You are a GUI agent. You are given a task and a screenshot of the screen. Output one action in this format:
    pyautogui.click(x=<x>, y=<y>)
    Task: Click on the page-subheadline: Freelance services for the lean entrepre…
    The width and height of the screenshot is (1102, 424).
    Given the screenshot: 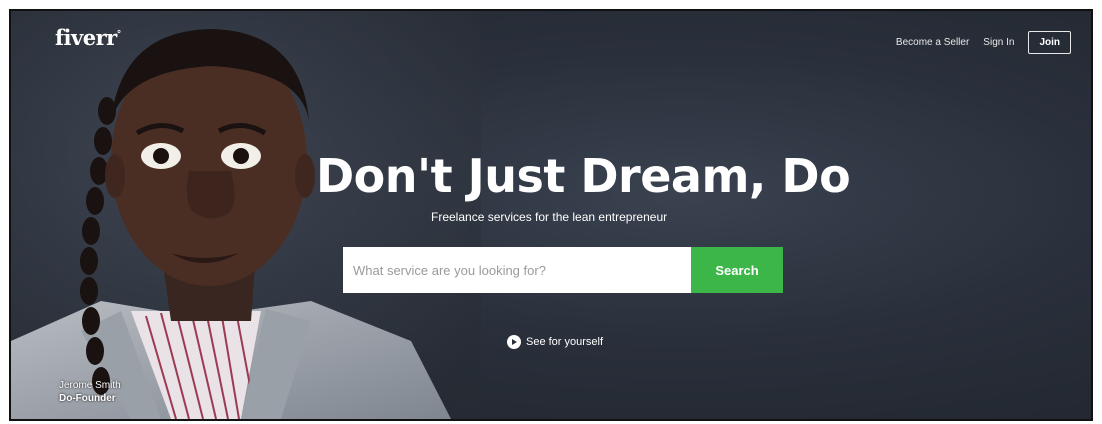 What is the action you would take?
    pyautogui.click(x=549, y=217)
    